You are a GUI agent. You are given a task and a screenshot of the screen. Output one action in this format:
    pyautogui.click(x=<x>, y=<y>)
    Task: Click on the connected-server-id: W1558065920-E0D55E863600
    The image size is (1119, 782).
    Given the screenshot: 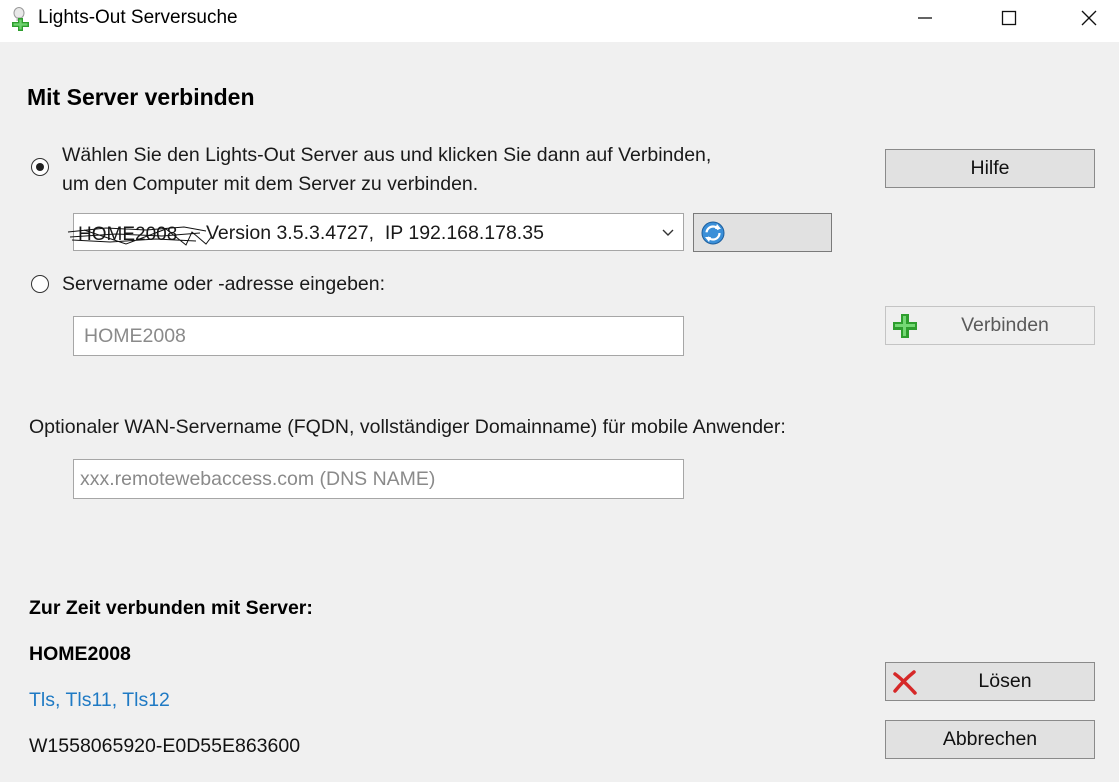 What is the action you would take?
    pyautogui.click(x=165, y=746)
    